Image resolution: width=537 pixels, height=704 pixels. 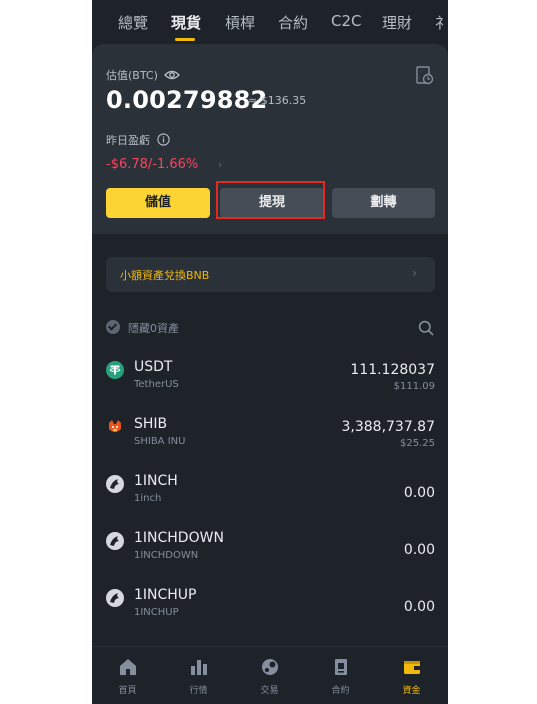 What do you see at coordinates (414, 386) in the screenshot?
I see `asset-usd-value: $111.09` at bounding box center [414, 386].